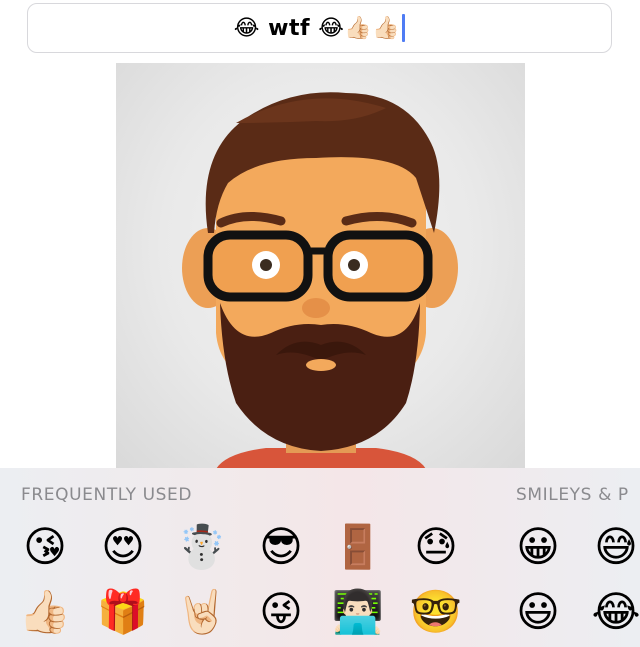 The width and height of the screenshot is (640, 647). What do you see at coordinates (281, 612) in the screenshot?
I see `emoji-winking-tongue: 😜` at bounding box center [281, 612].